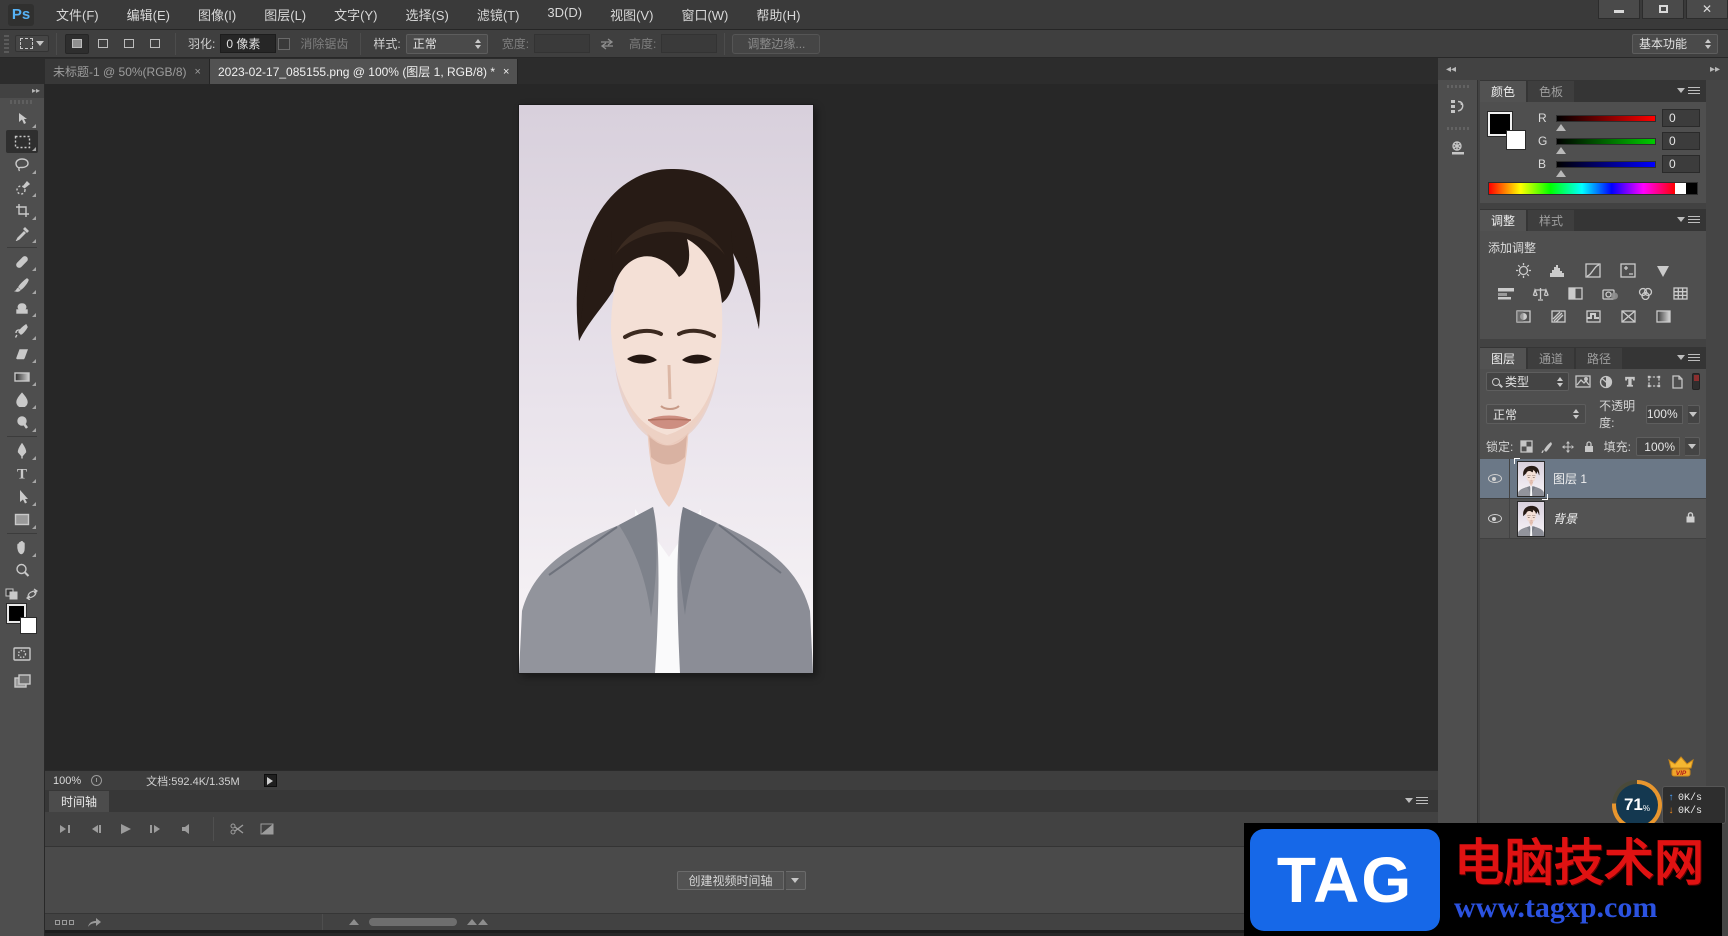 The height and width of the screenshot is (936, 1728). What do you see at coordinates (129, 44) in the screenshot?
I see `selection-subtract-button` at bounding box center [129, 44].